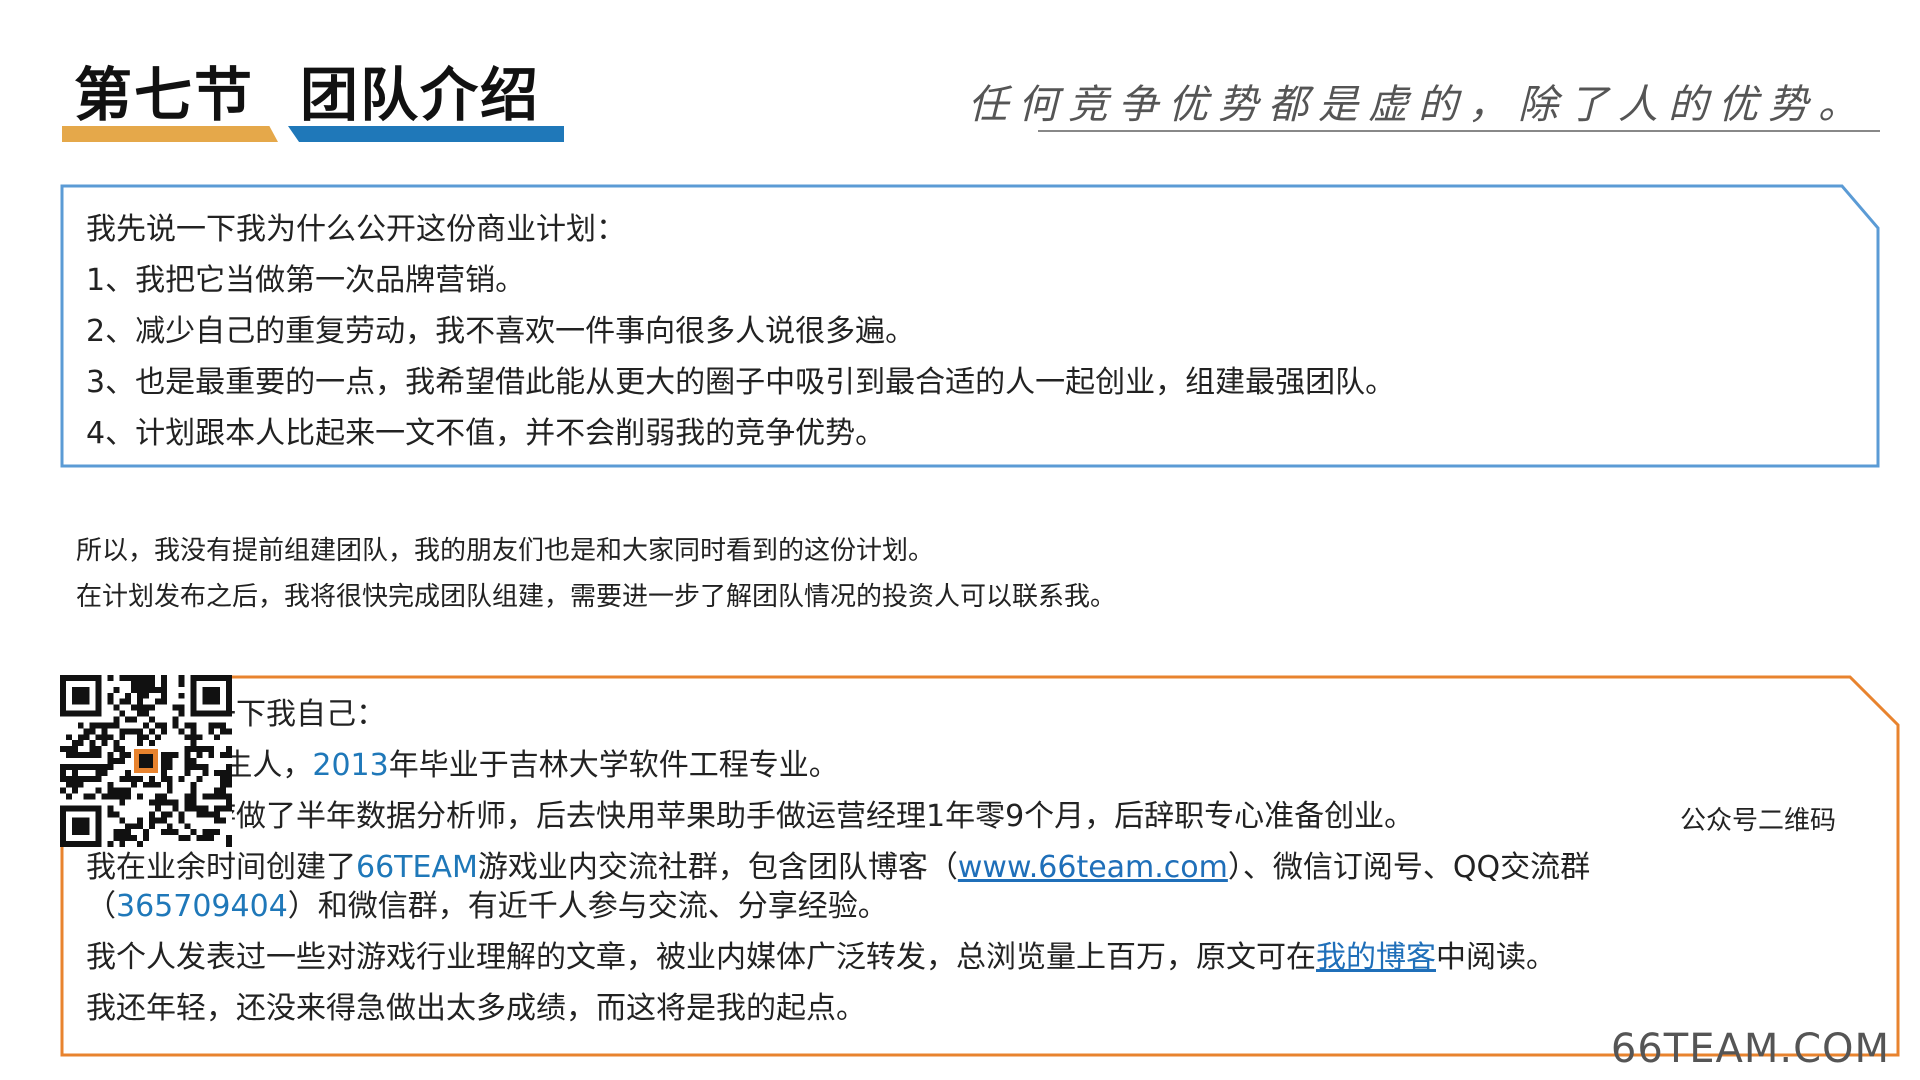 This screenshot has height=1080, width=1920. I want to click on intro-line-qq: （365709404）和微信群，有近千人参与交流、分享经验。, so click(487, 906).